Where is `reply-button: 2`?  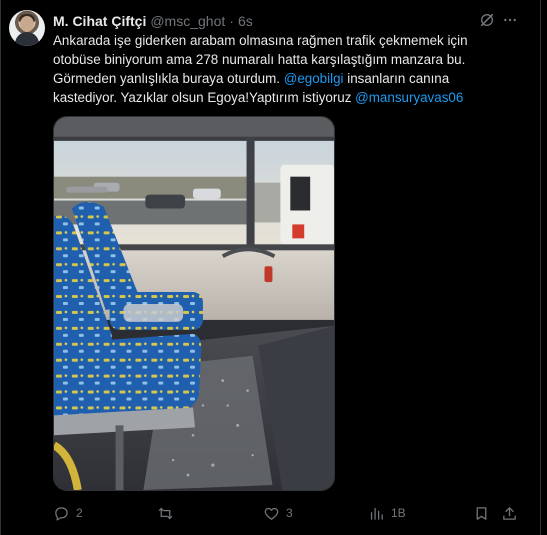
reply-button: 2 is located at coordinates (68, 513).